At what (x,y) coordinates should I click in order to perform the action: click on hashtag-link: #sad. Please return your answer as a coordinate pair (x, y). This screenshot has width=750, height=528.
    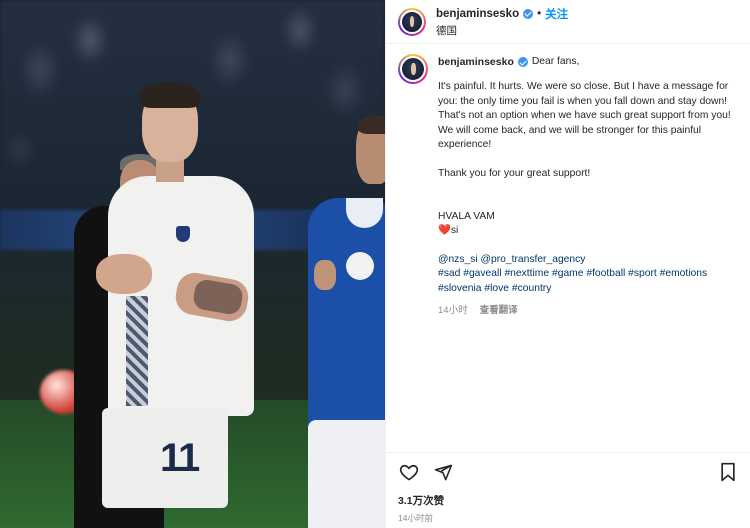
    Looking at the image, I should click on (449, 273).